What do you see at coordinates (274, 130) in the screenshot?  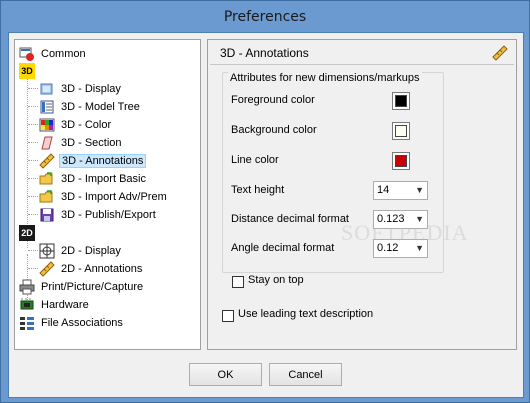 I see `background-color-label: Background color` at bounding box center [274, 130].